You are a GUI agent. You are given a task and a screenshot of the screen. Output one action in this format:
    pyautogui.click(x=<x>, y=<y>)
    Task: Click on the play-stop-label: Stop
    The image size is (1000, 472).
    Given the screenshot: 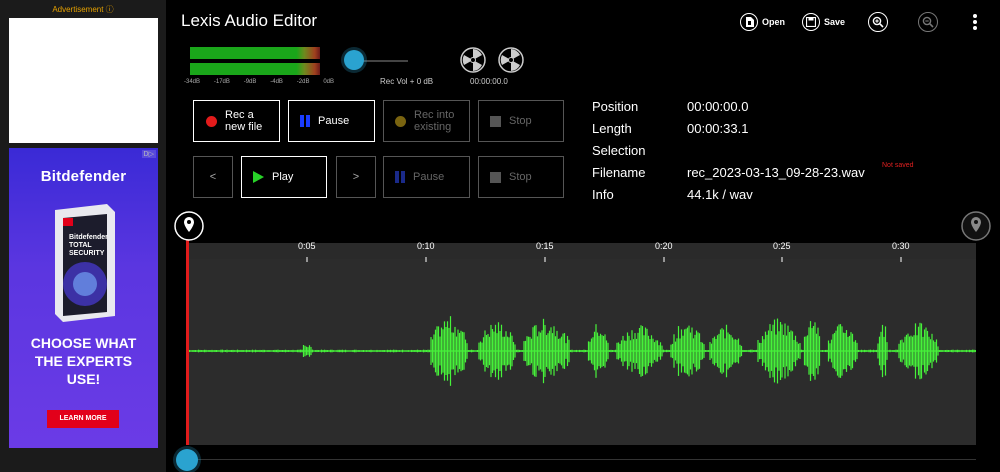 What is the action you would take?
    pyautogui.click(x=520, y=177)
    